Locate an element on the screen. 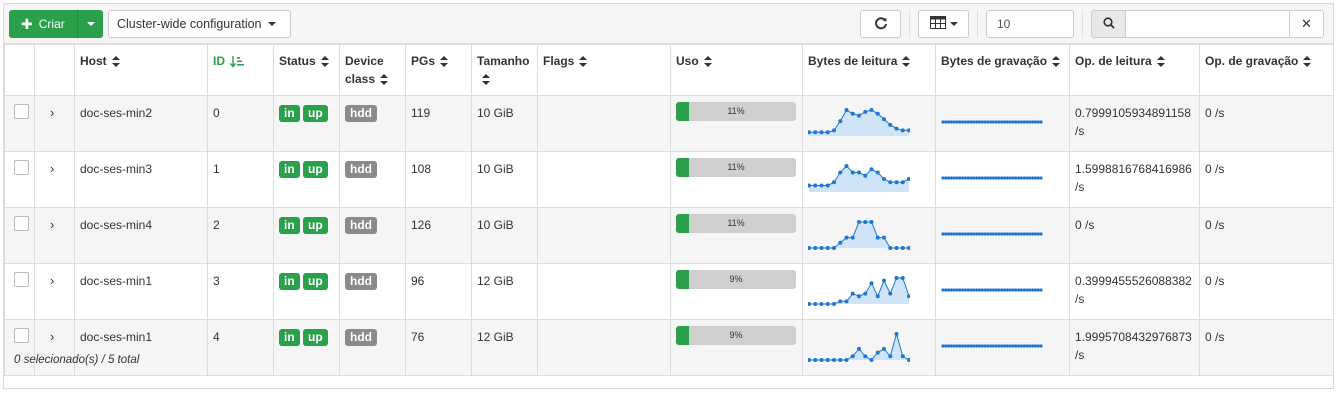 The image size is (1337, 402). selection-summary: 0 selecionado(s) / 5 total is located at coordinates (77, 360).